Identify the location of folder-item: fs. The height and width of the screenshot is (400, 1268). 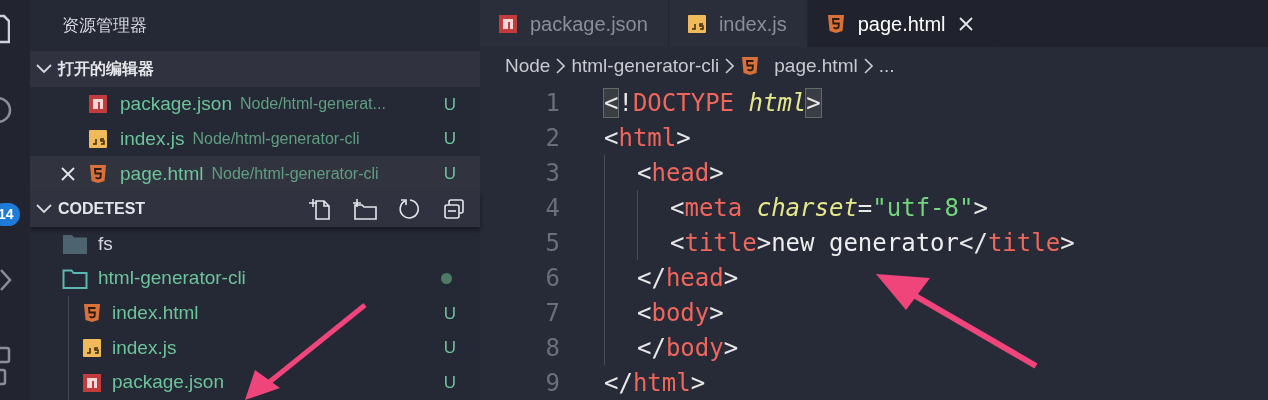
(255, 244).